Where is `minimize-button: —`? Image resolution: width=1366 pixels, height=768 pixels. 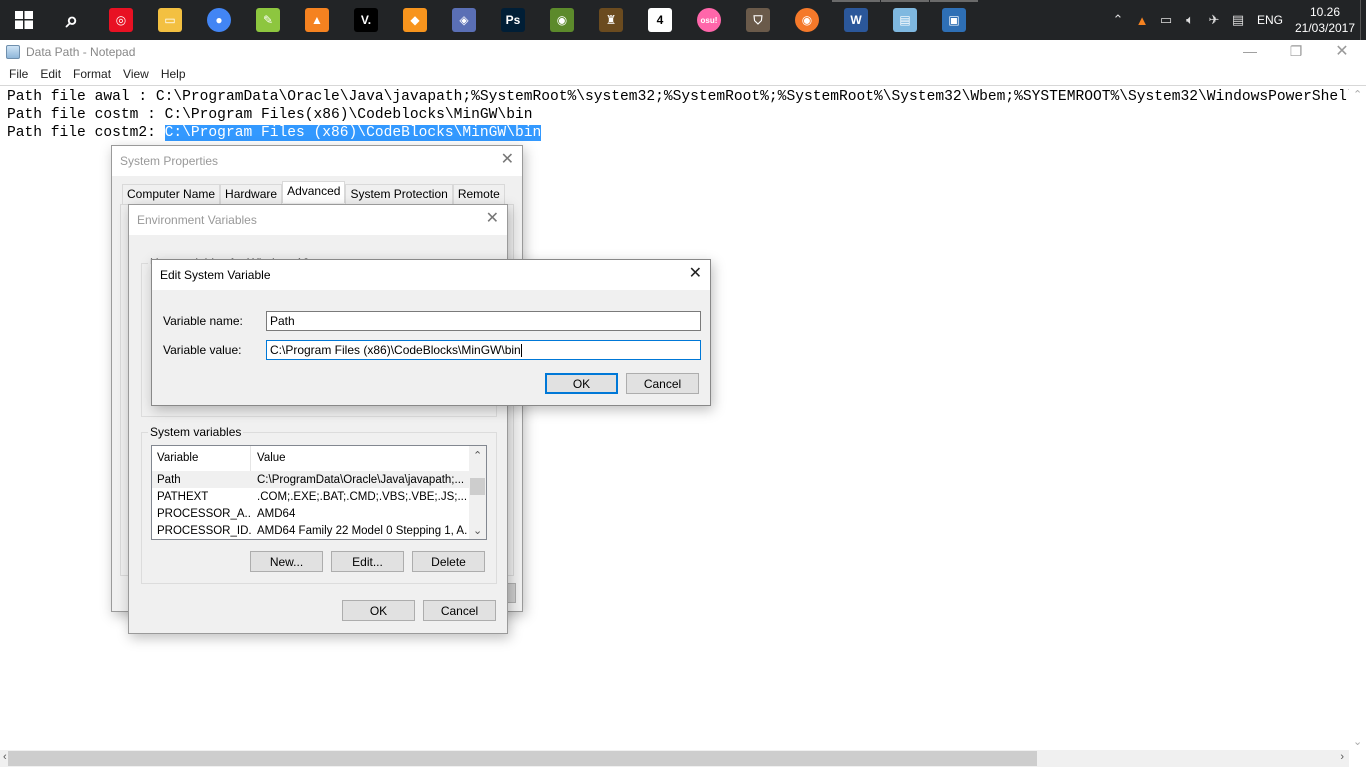 minimize-button: — is located at coordinates (1250, 51).